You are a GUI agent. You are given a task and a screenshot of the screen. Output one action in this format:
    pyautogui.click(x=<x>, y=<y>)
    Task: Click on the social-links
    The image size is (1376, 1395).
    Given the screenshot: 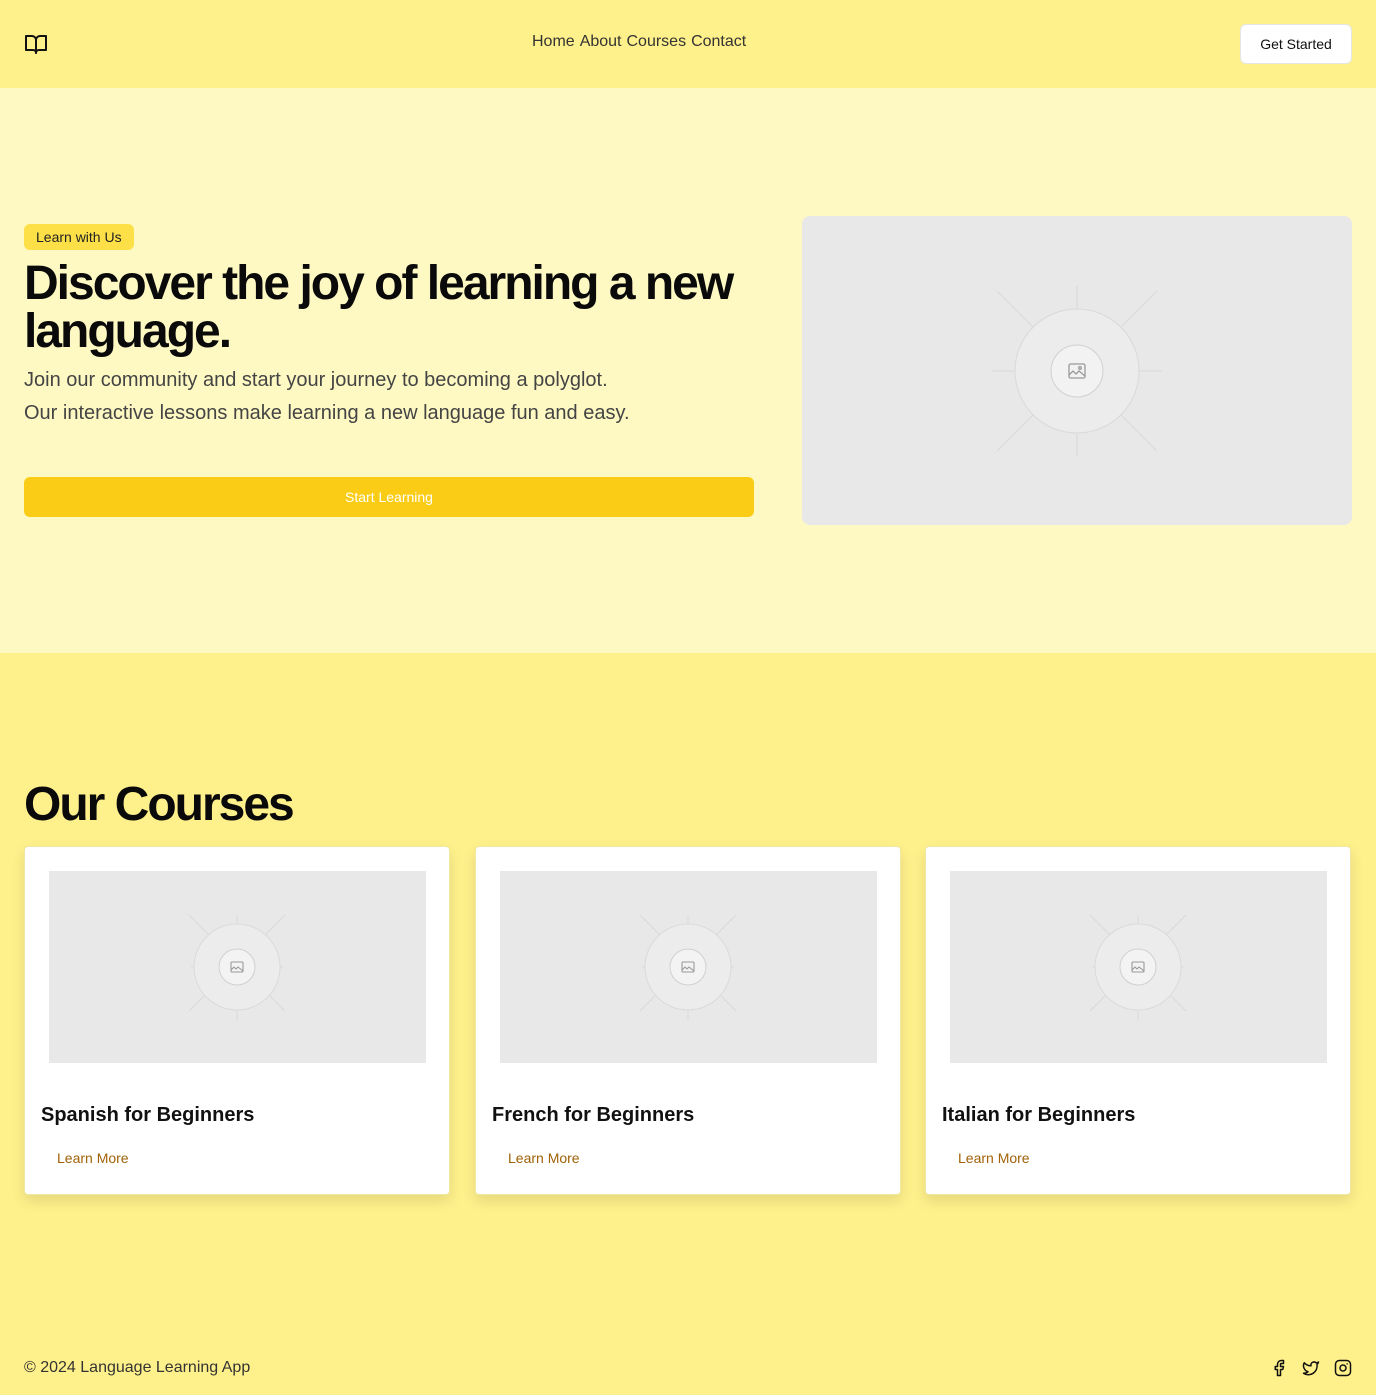 What is the action you would take?
    pyautogui.click(x=1311, y=1368)
    